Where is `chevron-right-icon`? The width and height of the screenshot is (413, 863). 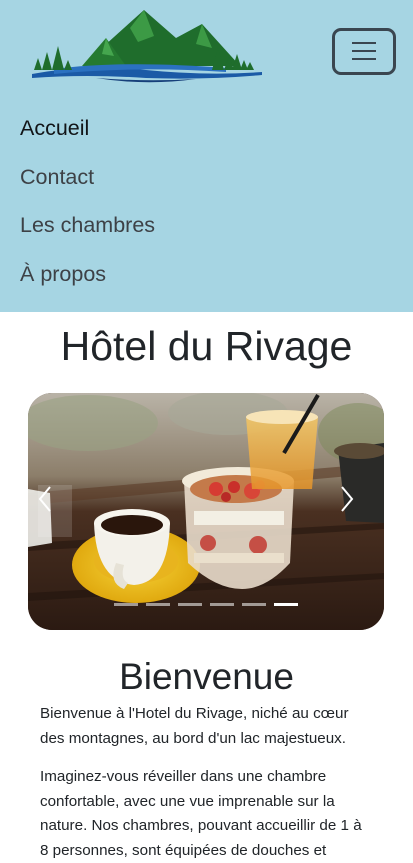
chevron-right-icon is located at coordinates (347, 499).